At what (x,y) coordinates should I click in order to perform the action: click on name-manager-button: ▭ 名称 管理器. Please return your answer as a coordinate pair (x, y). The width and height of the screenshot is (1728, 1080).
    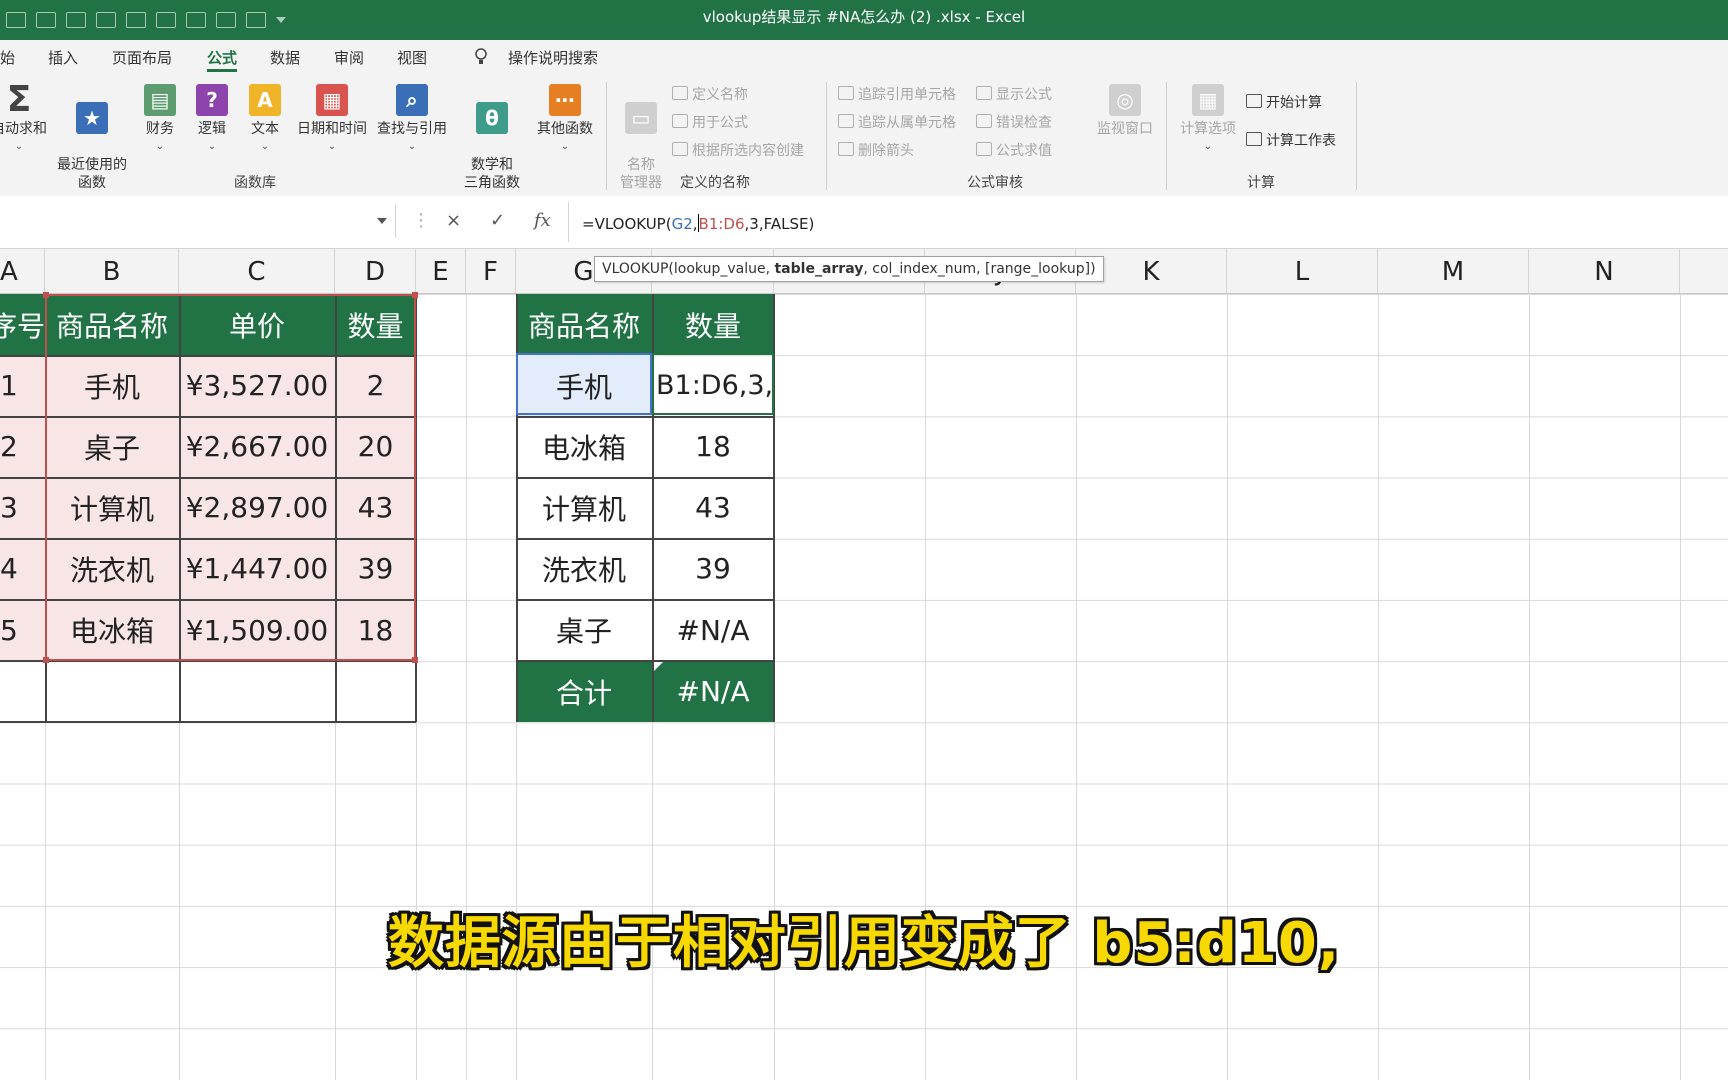
    Looking at the image, I should click on (641, 138).